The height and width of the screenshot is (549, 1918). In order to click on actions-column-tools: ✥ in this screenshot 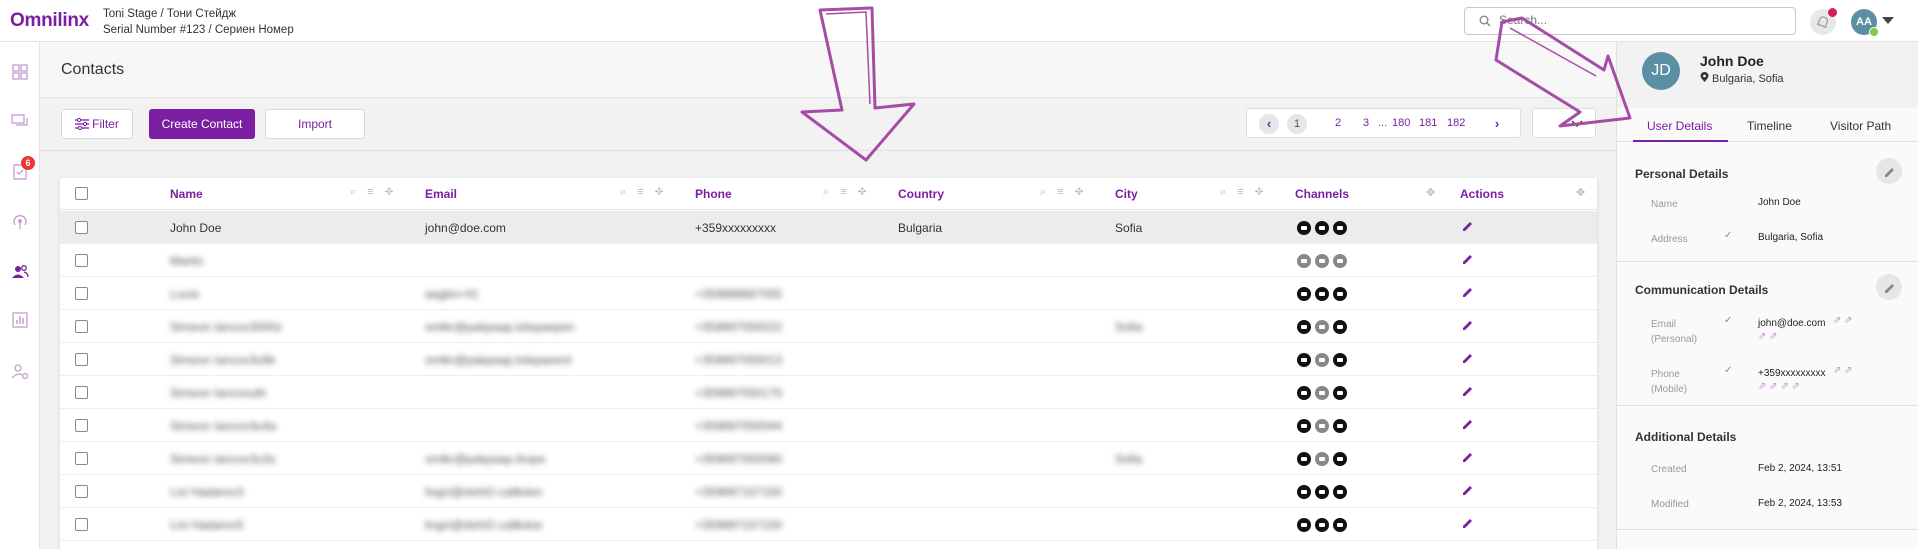, I will do `click(1582, 192)`.